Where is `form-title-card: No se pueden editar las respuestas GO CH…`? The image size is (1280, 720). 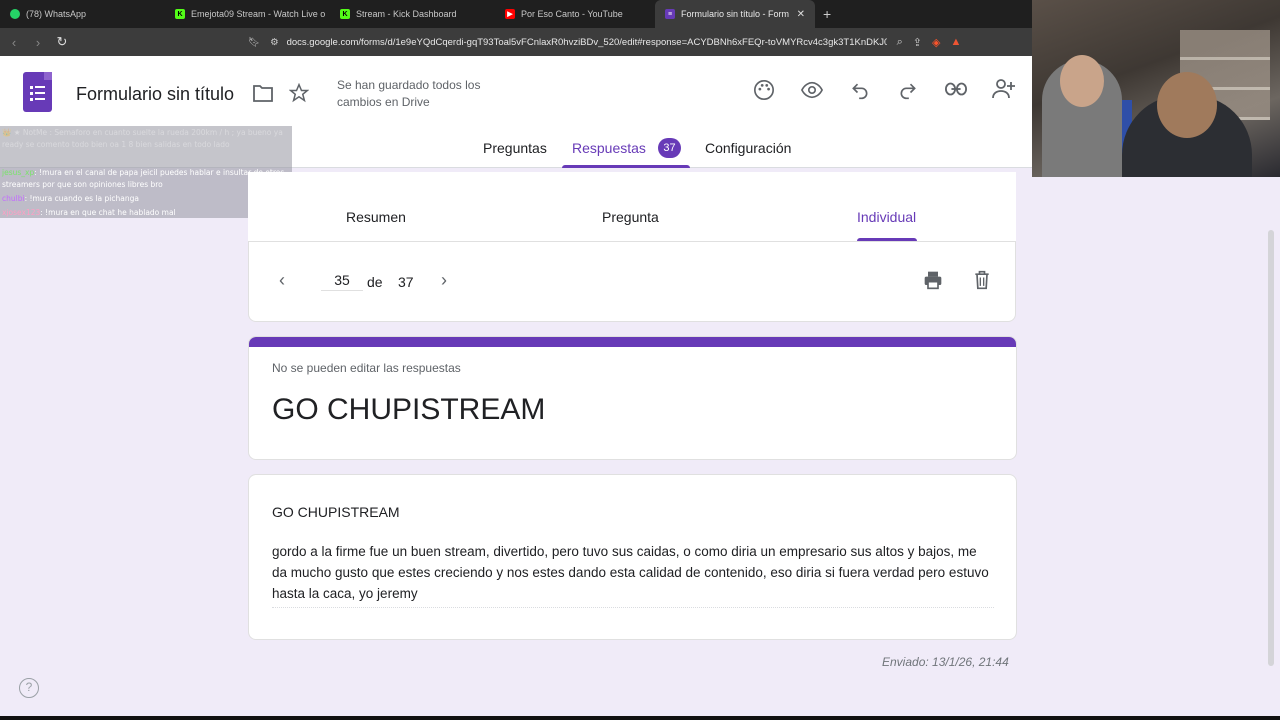
form-title-card: No se pueden editar las respuestas GO CH… is located at coordinates (632, 398).